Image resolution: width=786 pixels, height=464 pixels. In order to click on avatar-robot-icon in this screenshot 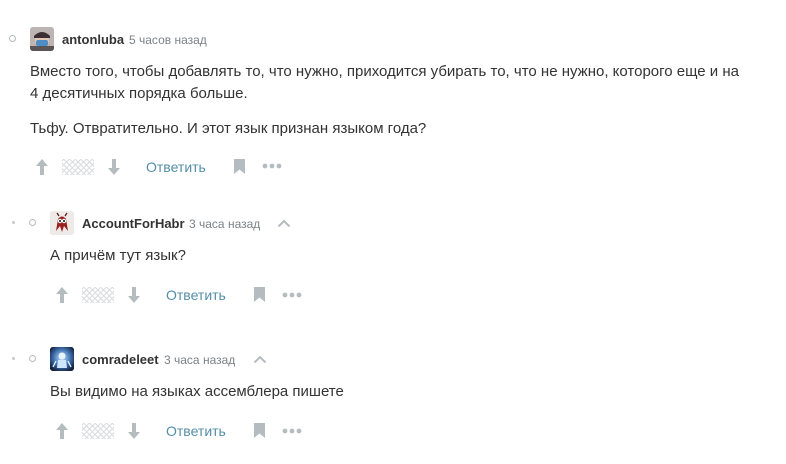, I will do `click(62, 359)`.